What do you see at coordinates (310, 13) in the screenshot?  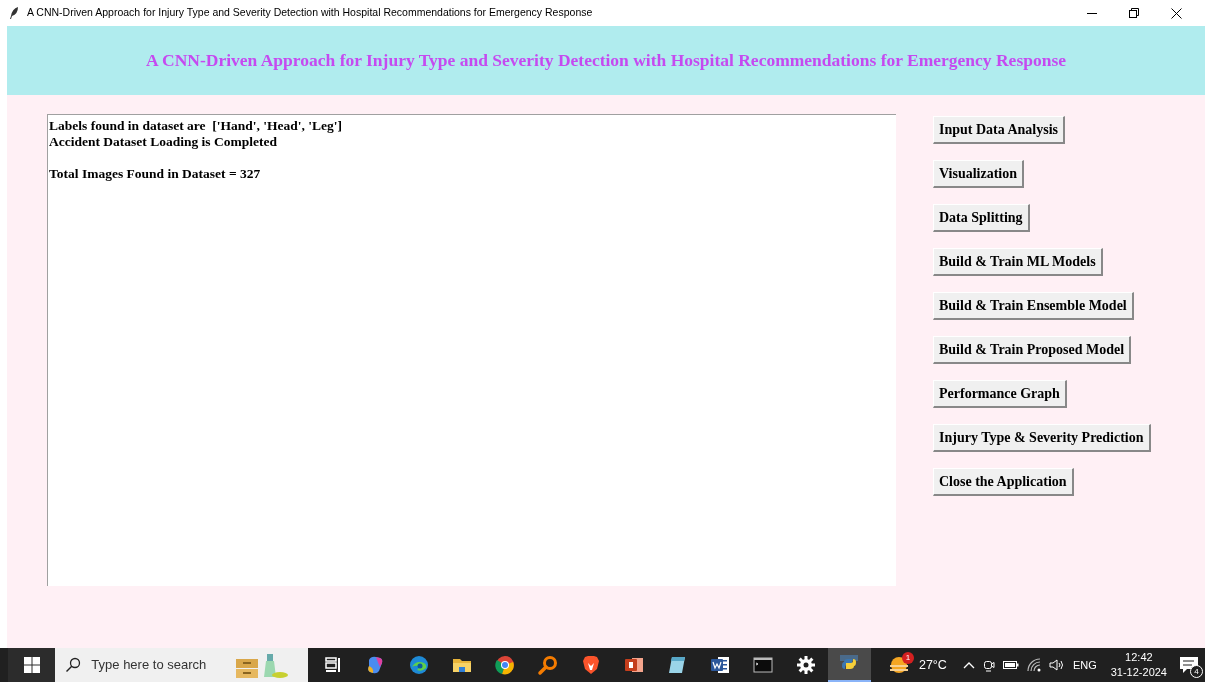 I see `window-title: A CNN-Driven Approach for Injury Type and Severity Detection with Hospital Recommendations for Emergency Response` at bounding box center [310, 13].